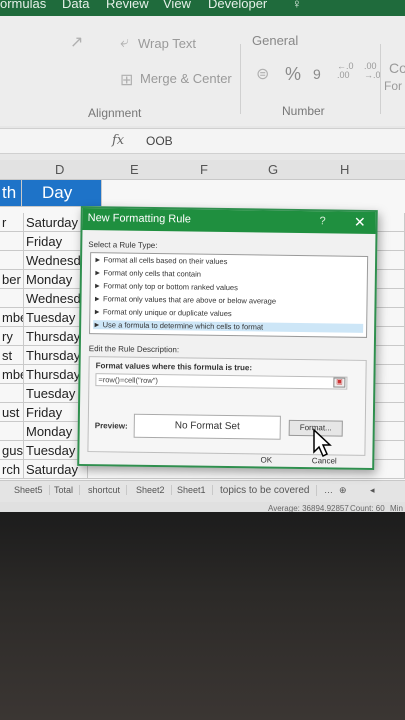 This screenshot has height=720, width=405. I want to click on column-header-e: E, so click(134, 169).